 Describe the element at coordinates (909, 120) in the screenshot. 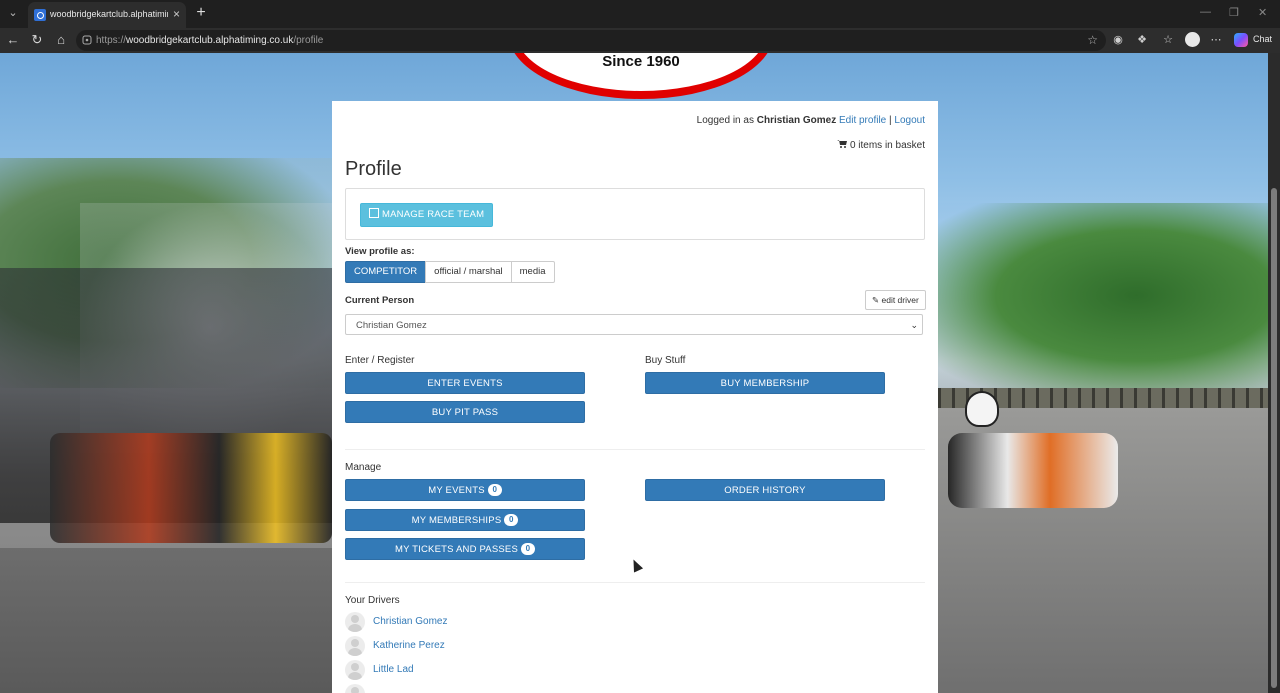

I see `logout-link: Logout` at that location.